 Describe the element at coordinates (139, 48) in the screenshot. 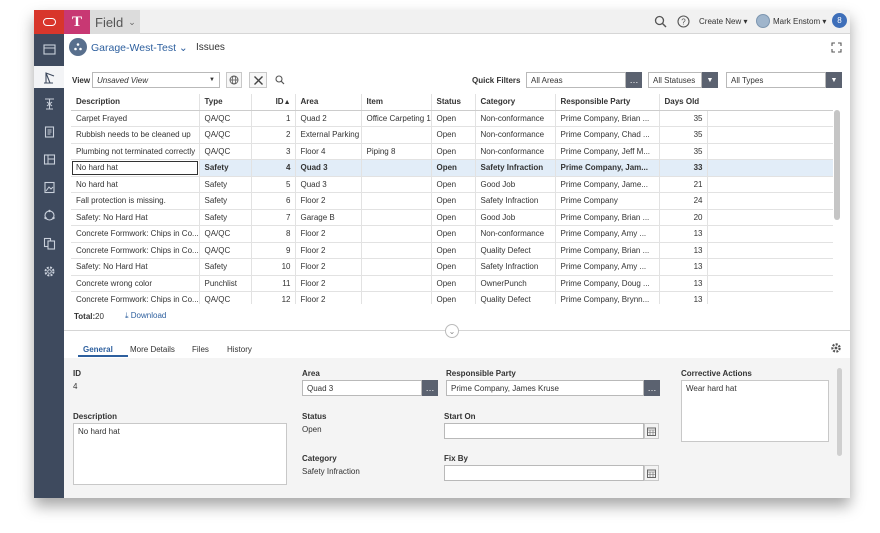

I see `project-selector: Garage-West-Test ⌄` at that location.